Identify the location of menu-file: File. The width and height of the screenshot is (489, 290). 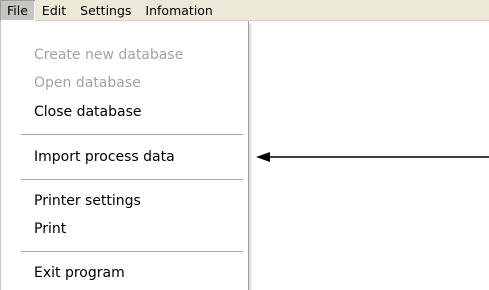
(17, 10).